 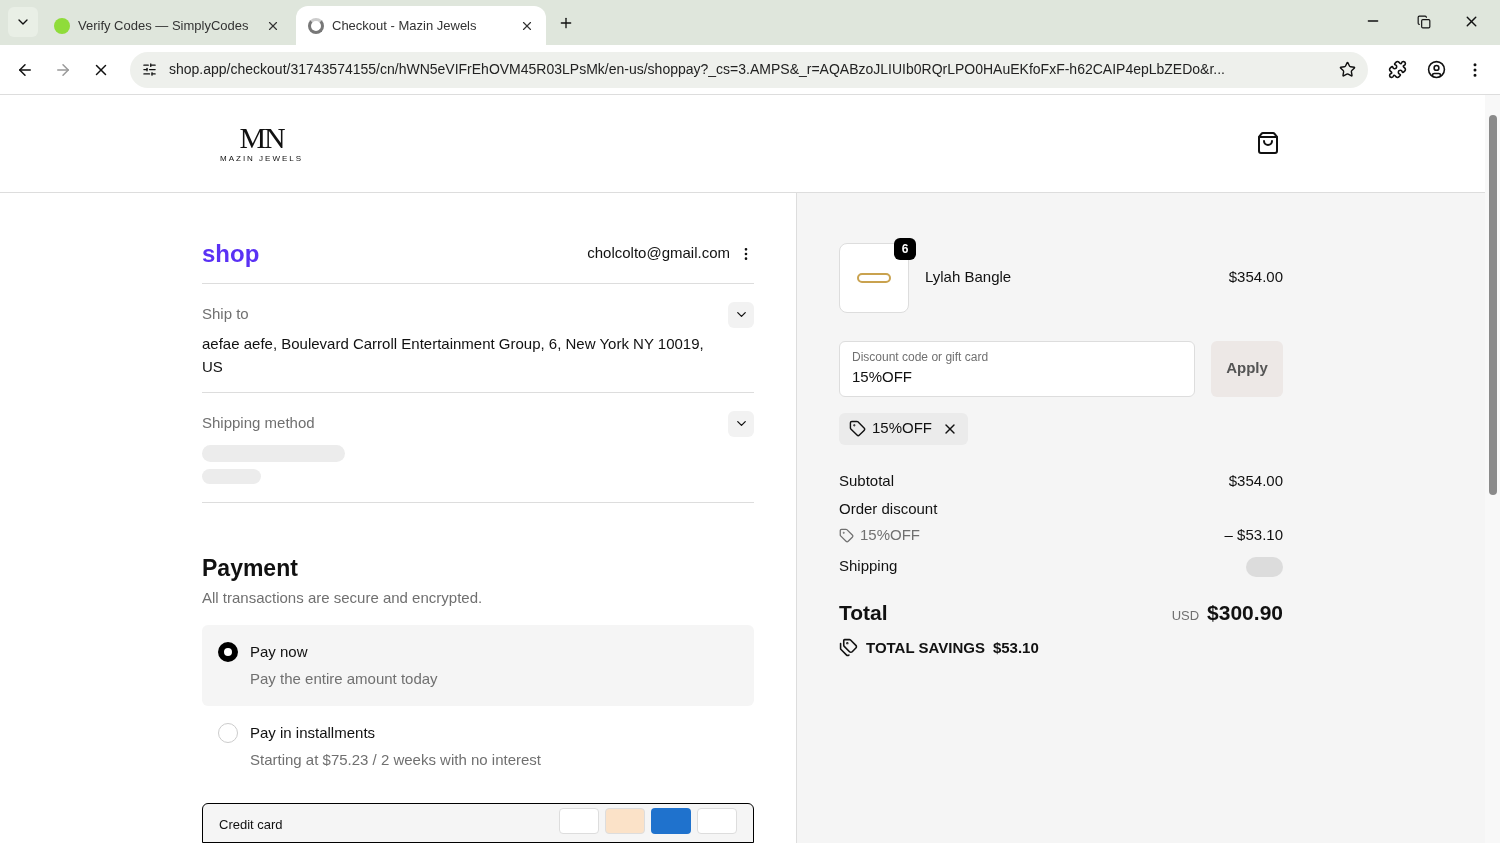 What do you see at coordinates (23, 22) in the screenshot?
I see `tab-list-button` at bounding box center [23, 22].